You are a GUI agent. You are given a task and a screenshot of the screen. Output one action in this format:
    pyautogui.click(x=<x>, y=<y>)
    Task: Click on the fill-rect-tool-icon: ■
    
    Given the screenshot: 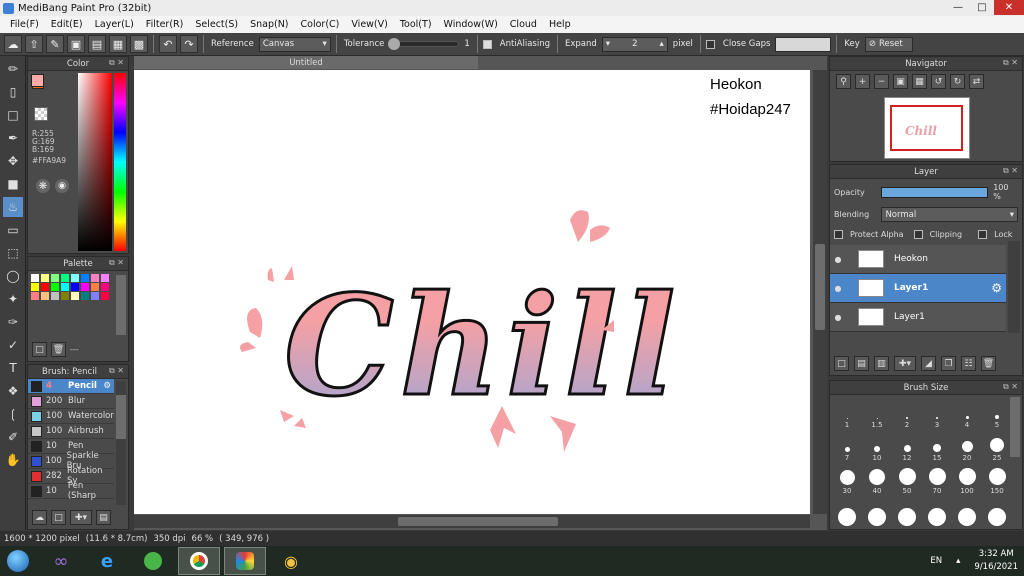 What is the action you would take?
    pyautogui.click(x=13, y=184)
    